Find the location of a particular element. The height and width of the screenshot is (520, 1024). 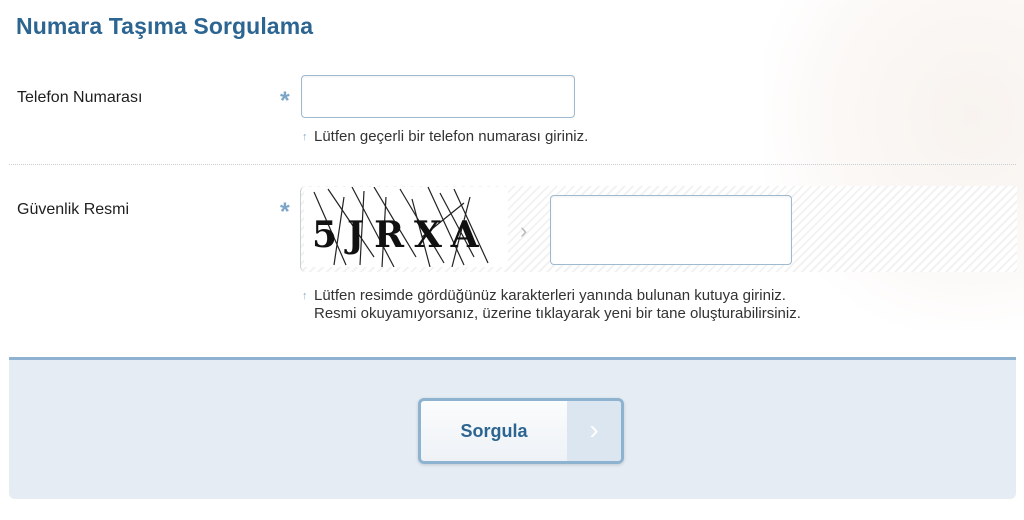

page-title: Numara Taşıma Sorgulama is located at coordinates (165, 26).